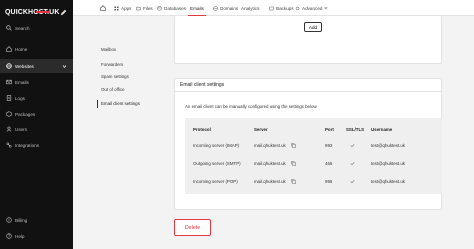 Image resolution: width=474 pixels, height=249 pixels. Describe the element at coordinates (116, 8) in the screenshot. I see `apps-icon` at that location.